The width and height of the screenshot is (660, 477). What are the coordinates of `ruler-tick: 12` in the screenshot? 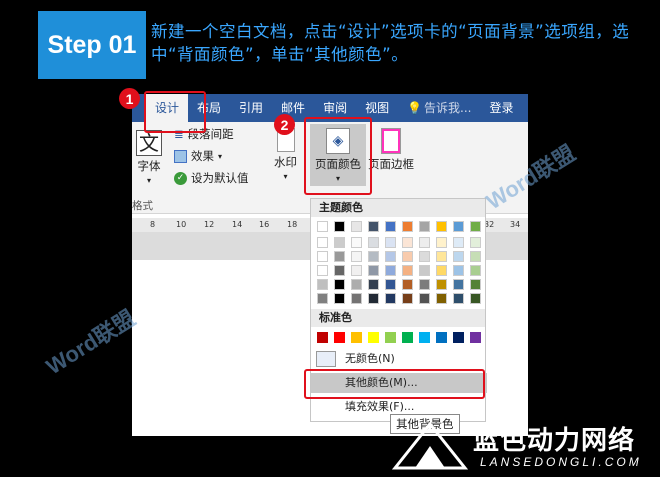 It's located at (209, 224).